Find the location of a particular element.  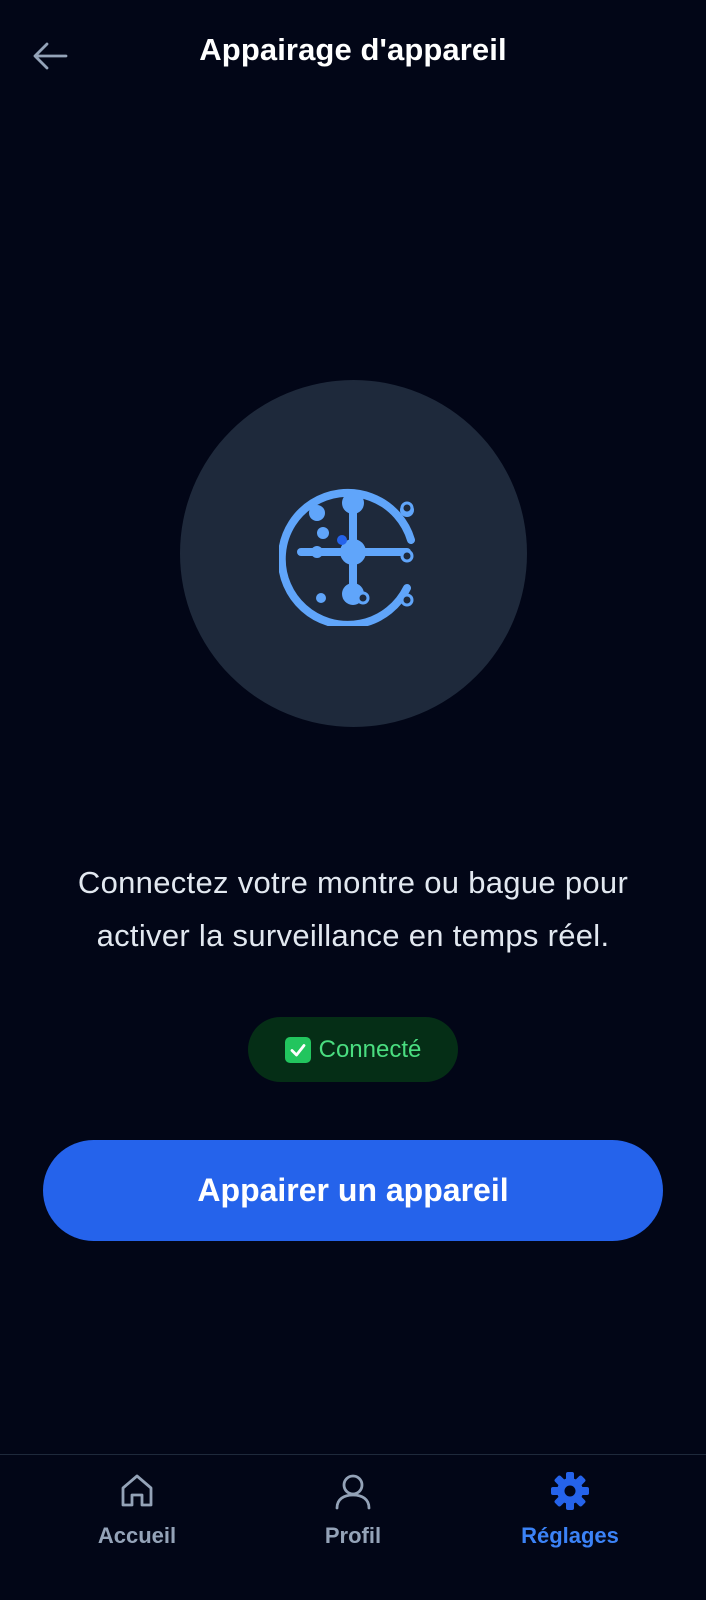

status-label: Connecté is located at coordinates (370, 1049).